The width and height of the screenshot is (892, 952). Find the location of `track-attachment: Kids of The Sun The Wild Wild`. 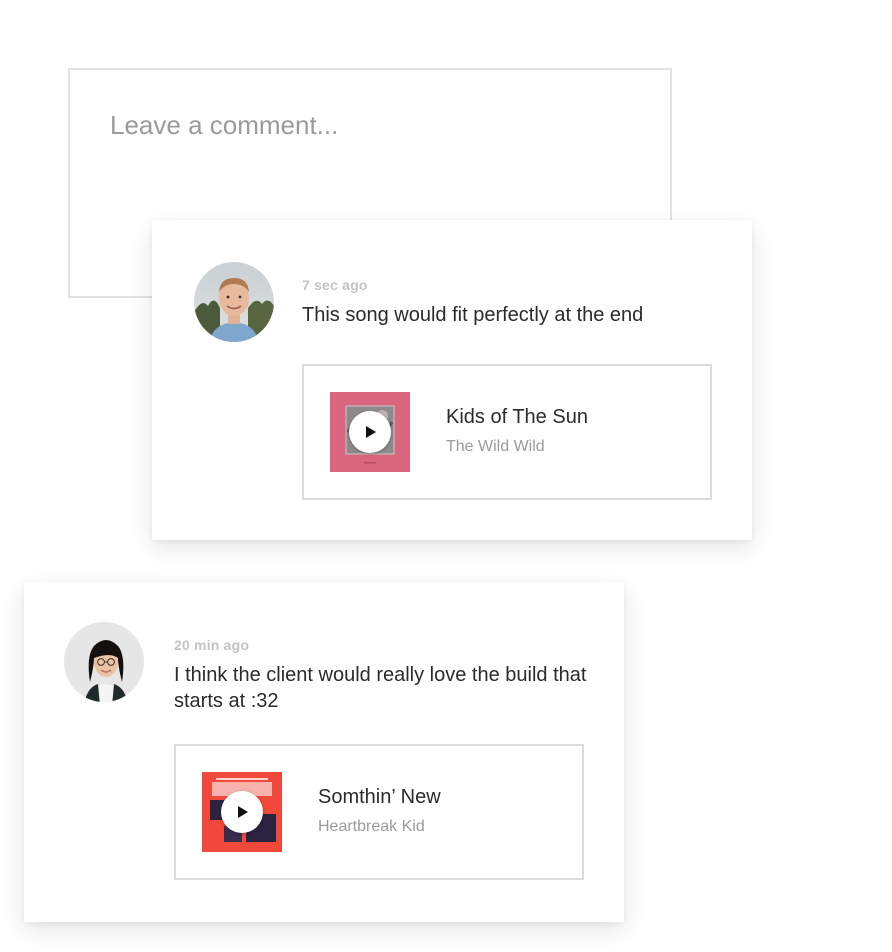

track-attachment: Kids of The Sun The Wild Wild is located at coordinates (507, 432).